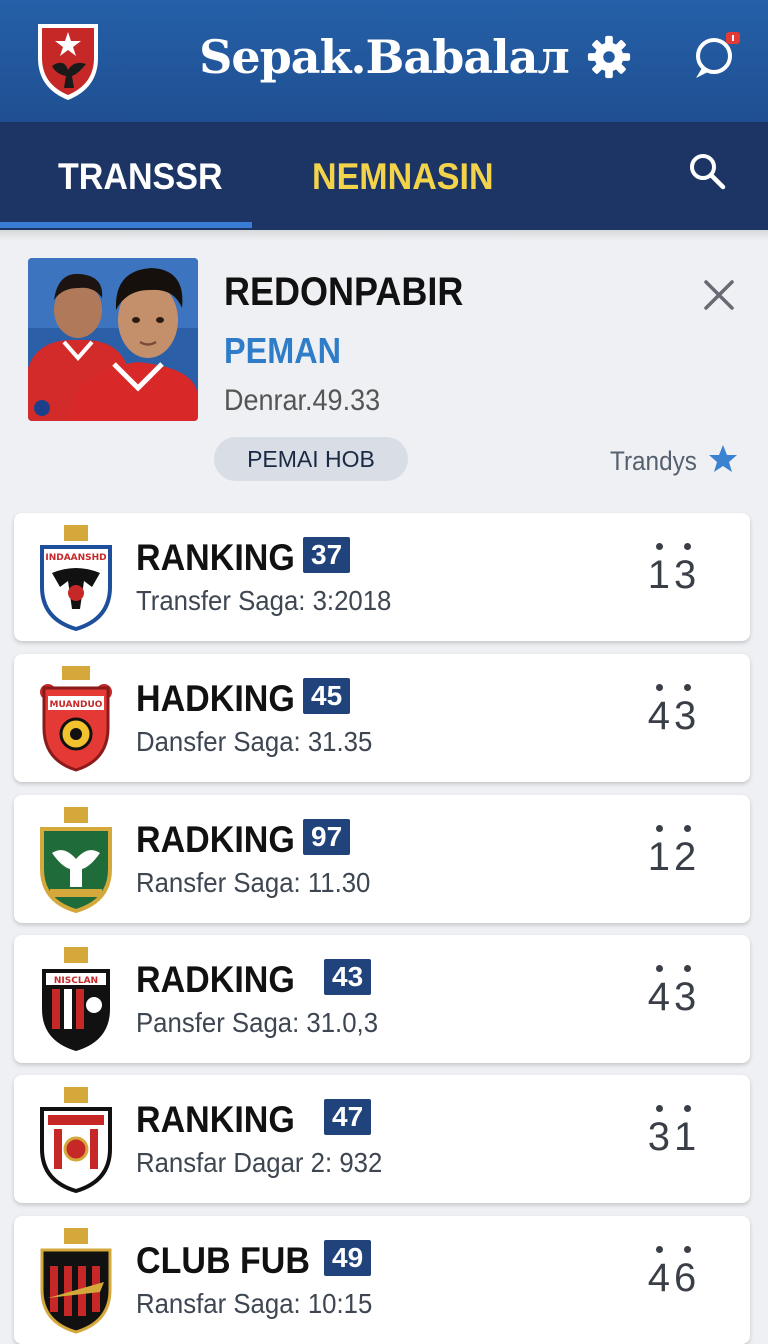  What do you see at coordinates (707, 171) in the screenshot?
I see `search-icon` at bounding box center [707, 171].